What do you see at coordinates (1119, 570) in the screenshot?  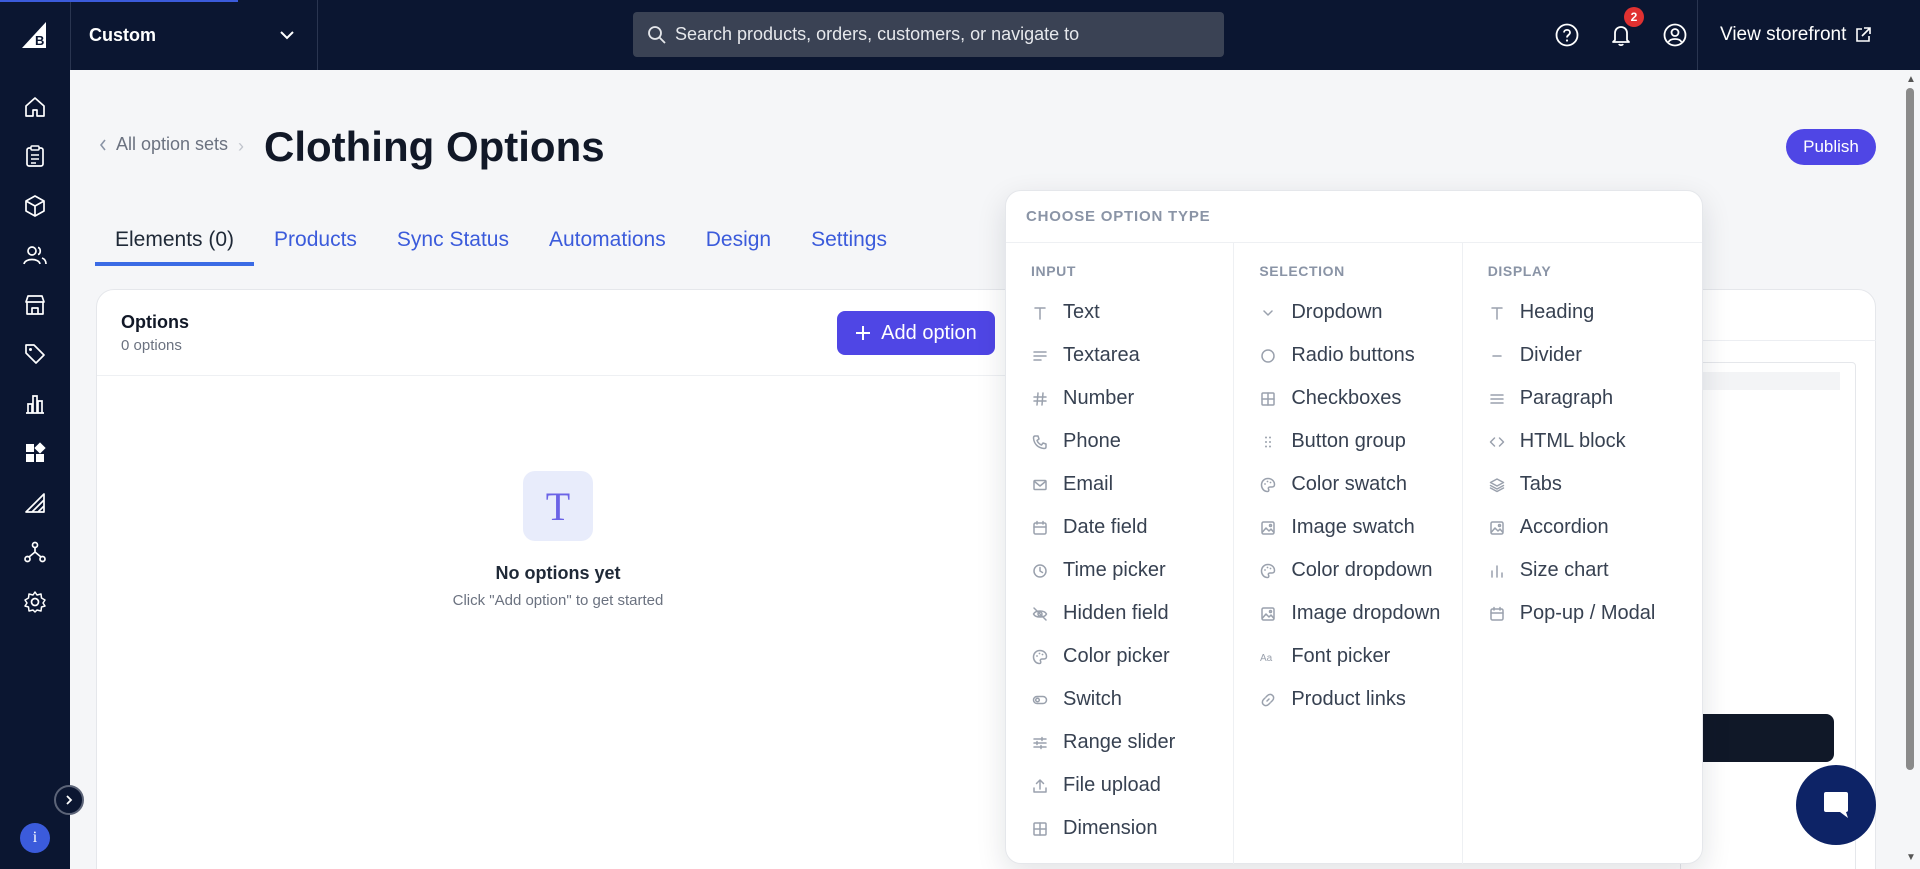 I see `option-type-time-picker: Time picker` at bounding box center [1119, 570].